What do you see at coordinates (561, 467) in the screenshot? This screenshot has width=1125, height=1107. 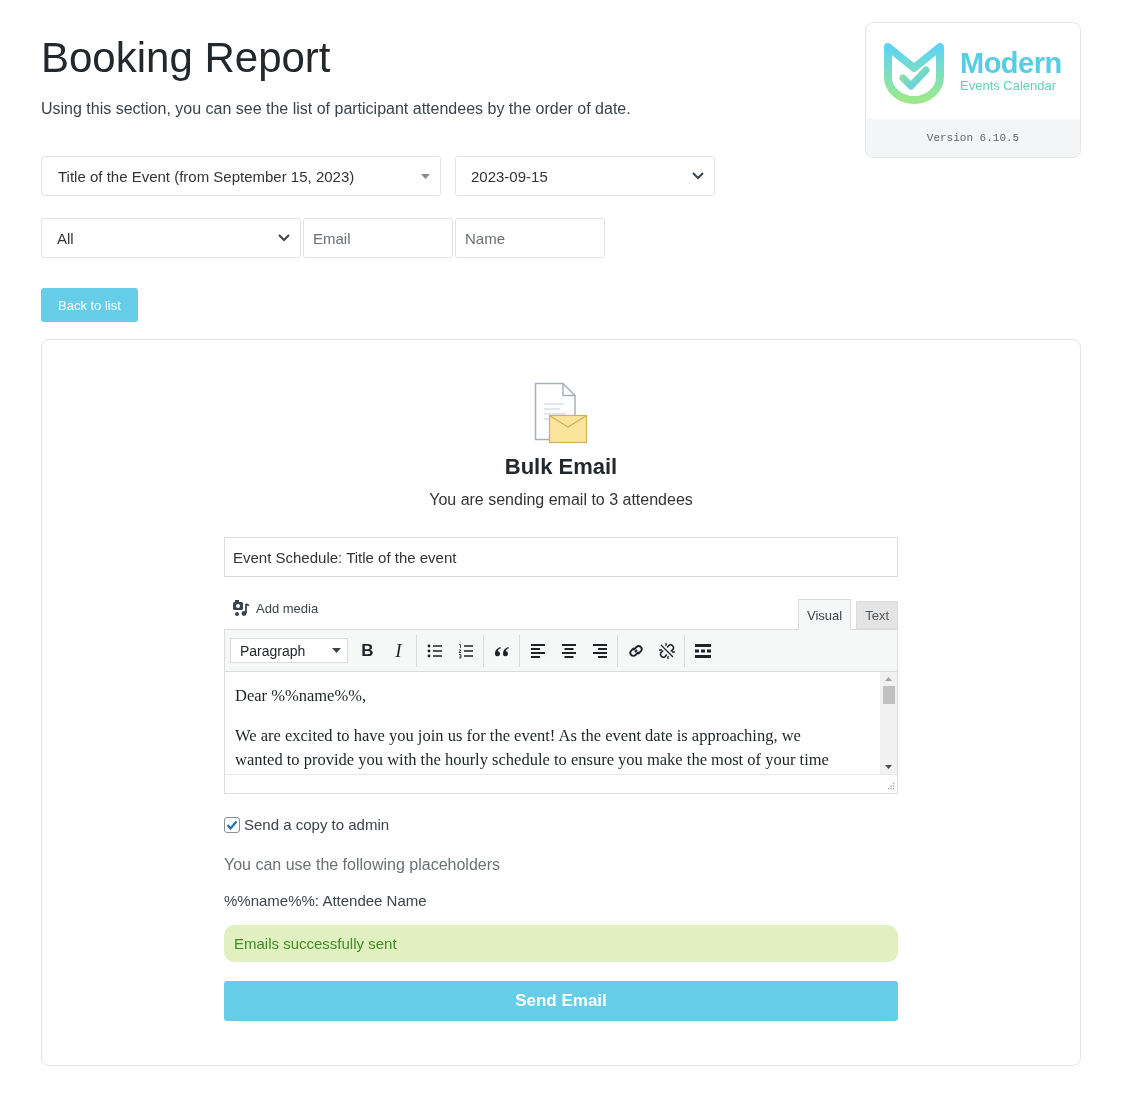 I see `bulk-email-title: Bulk Email` at bounding box center [561, 467].